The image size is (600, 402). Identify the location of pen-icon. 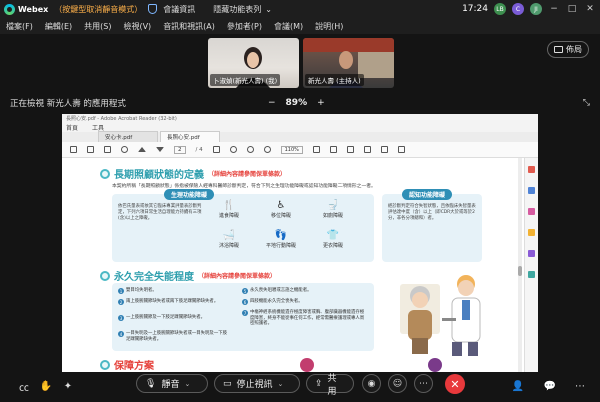
(350, 149).